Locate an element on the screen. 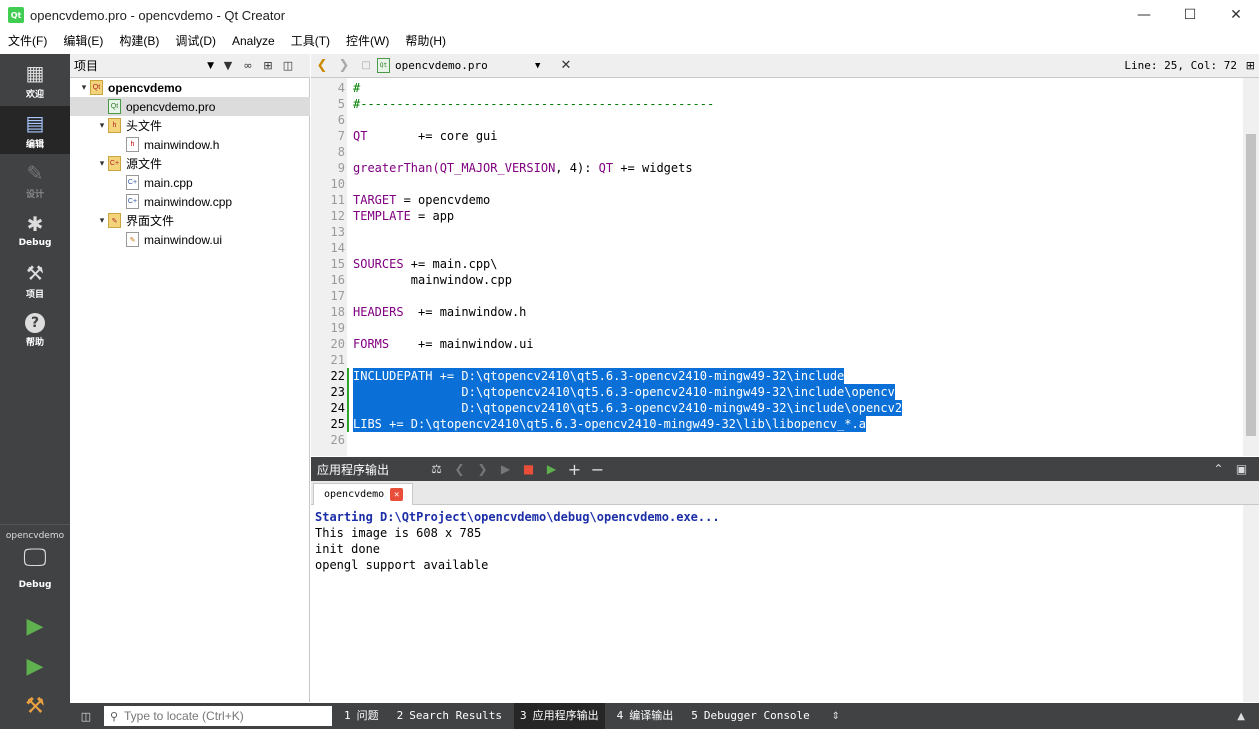 This screenshot has width=1259, height=729. menu-item-6: 控件(W) is located at coordinates (367, 41).